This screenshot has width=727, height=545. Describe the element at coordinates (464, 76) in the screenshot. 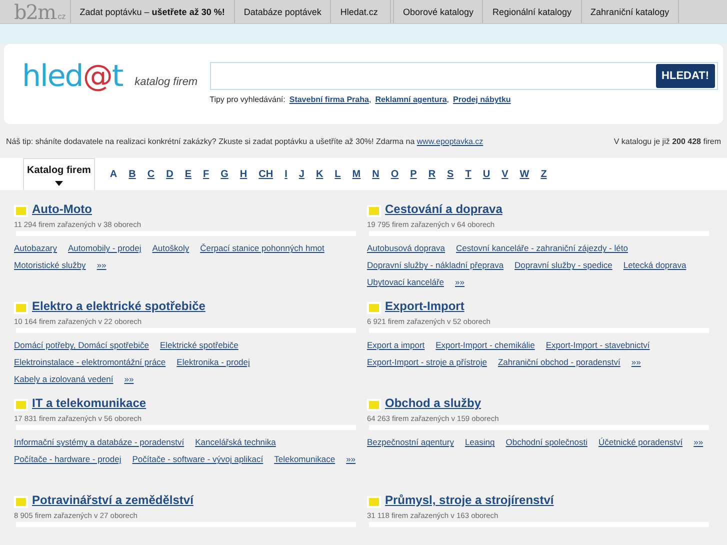

I see `search-field: HLEDAT!` at that location.